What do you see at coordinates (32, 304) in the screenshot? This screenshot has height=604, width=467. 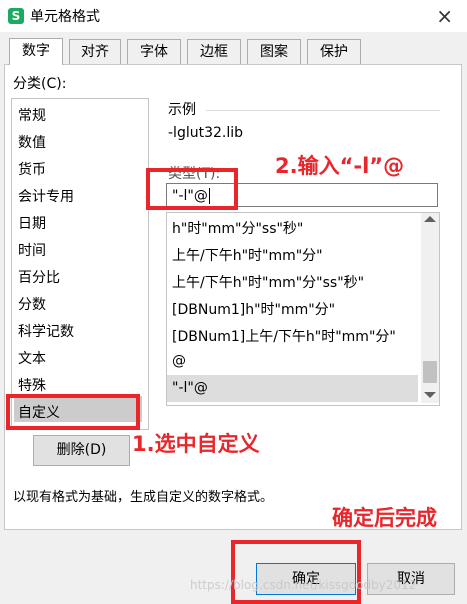 I see `category-item-fraction: 分数` at bounding box center [32, 304].